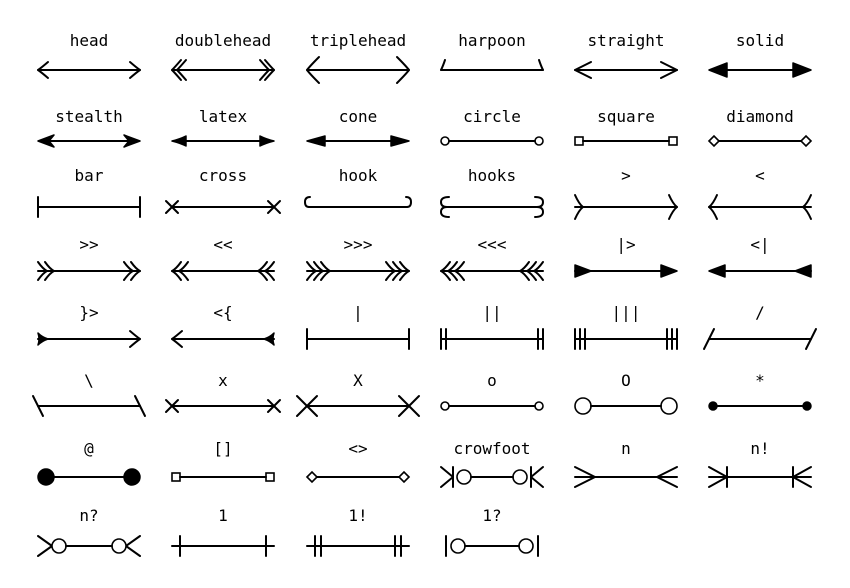 The image size is (850, 588). What do you see at coordinates (358, 141) in the screenshot?
I see `arrow-line-cone` at bounding box center [358, 141].